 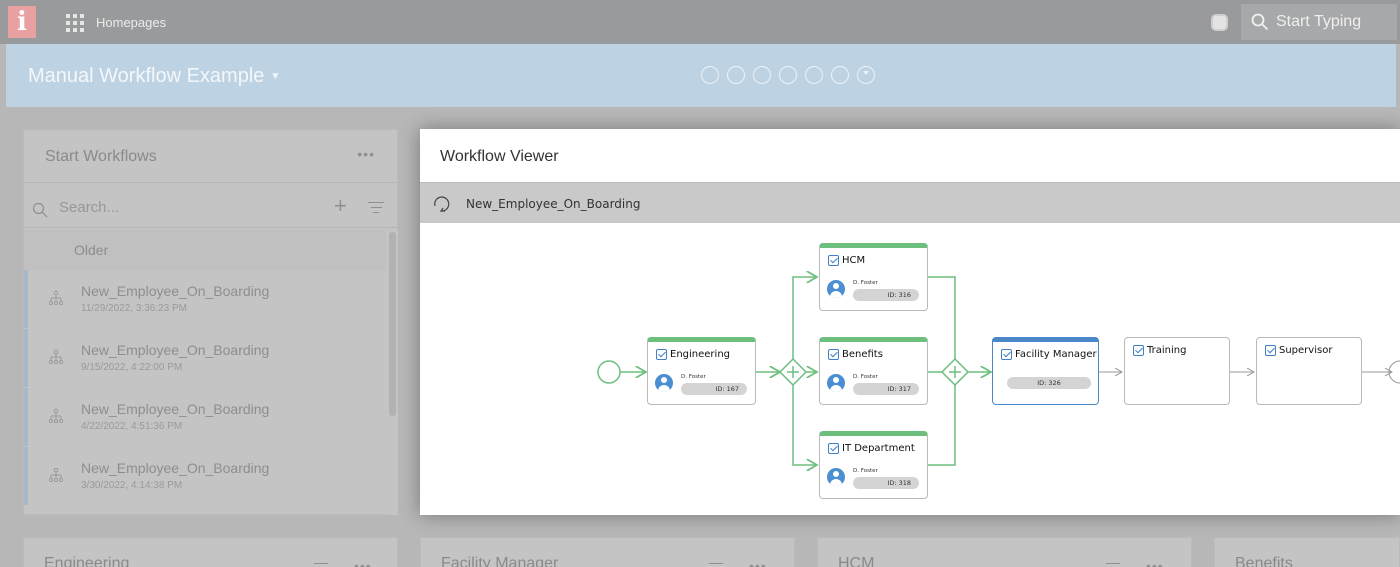 I want to click on workflow-node-benefits: Benefits D. Foster ID: 317, so click(x=873, y=371).